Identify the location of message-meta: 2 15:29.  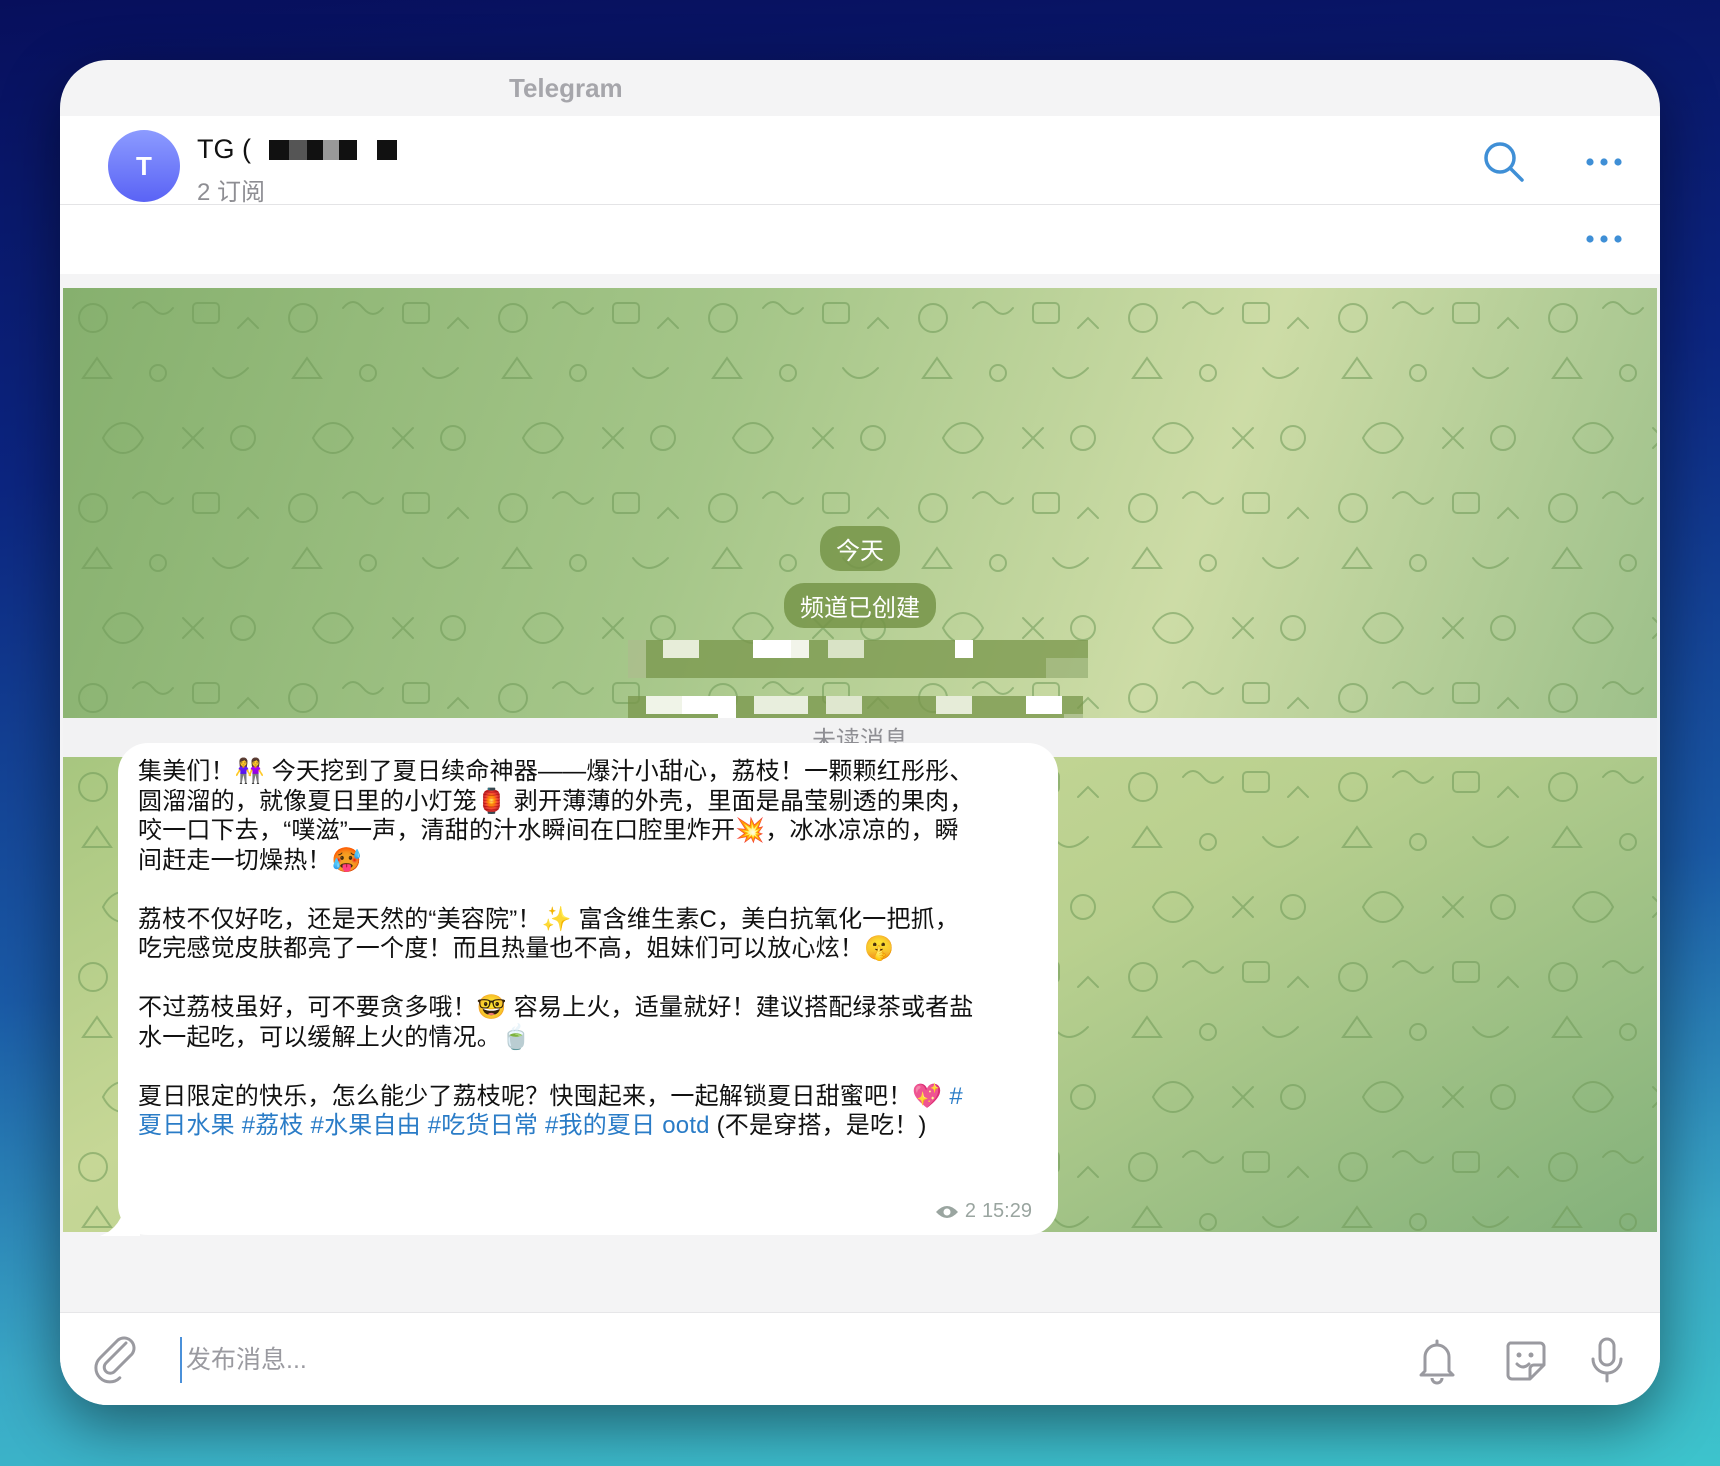
(983, 1211).